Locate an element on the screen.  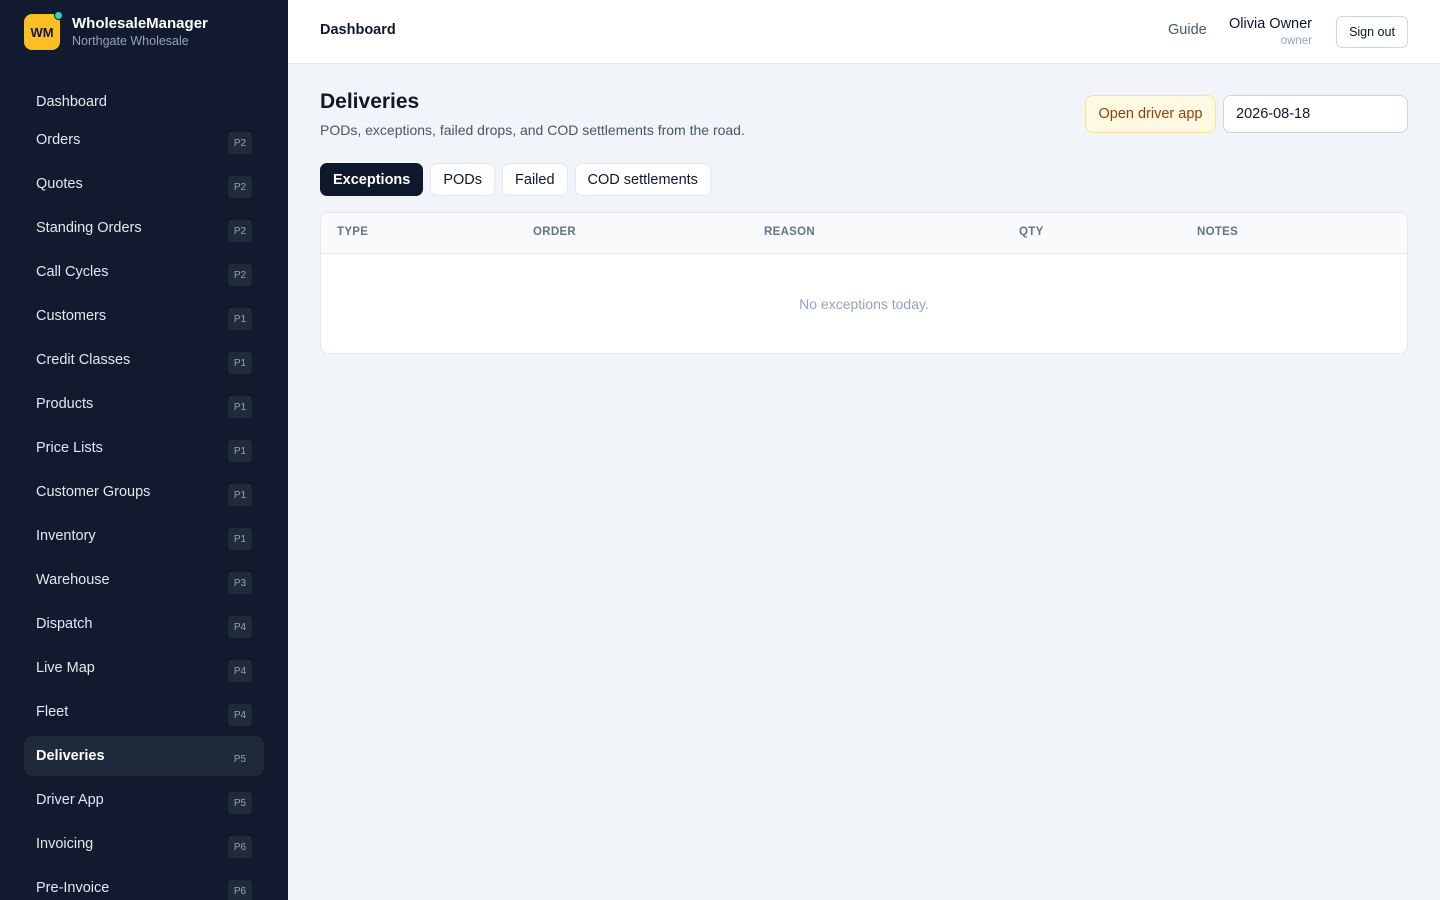
sidebar-item-label: Standing Orders is located at coordinates (89, 228).